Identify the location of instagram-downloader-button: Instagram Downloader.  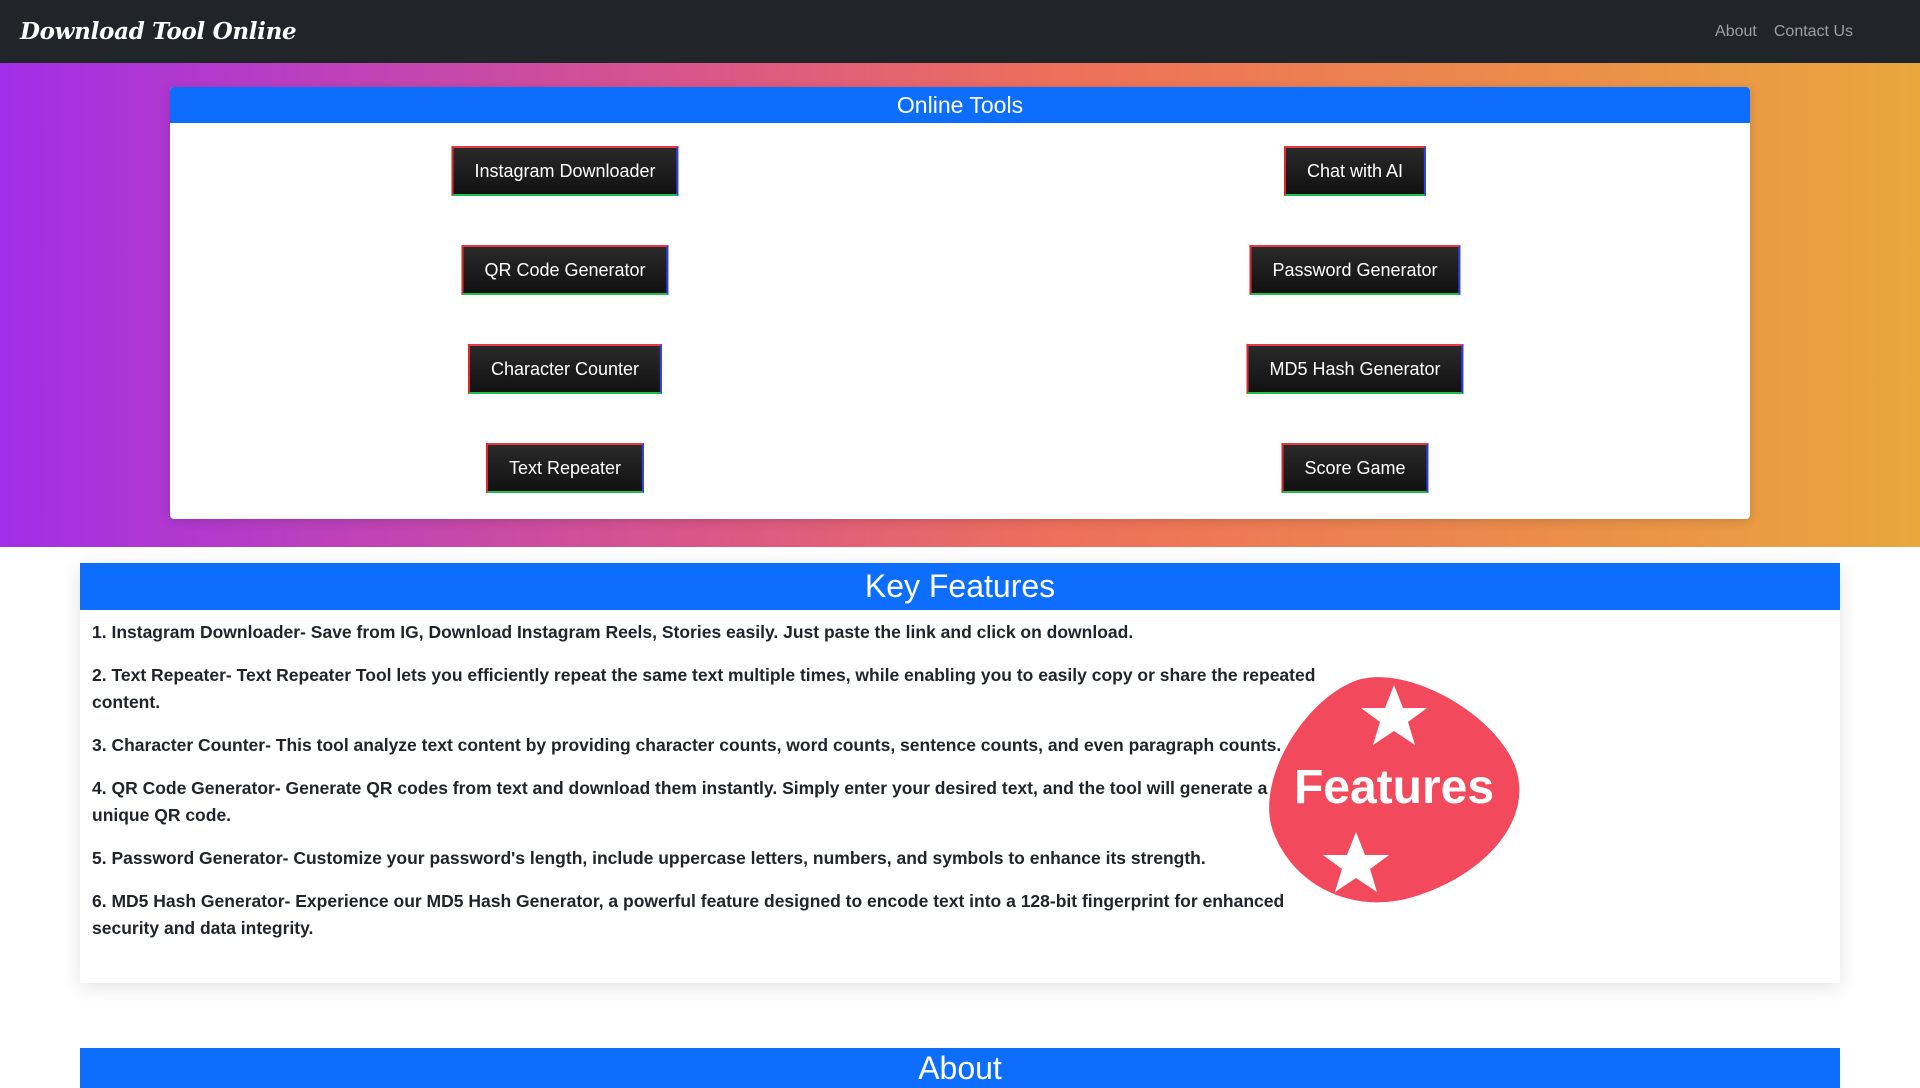
(565, 171).